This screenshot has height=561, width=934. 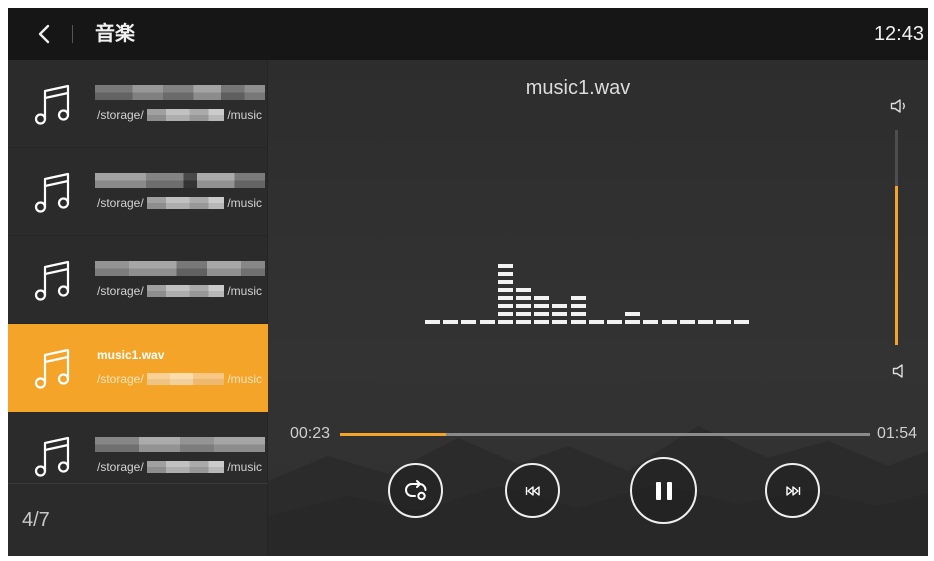 What do you see at coordinates (590, 294) in the screenshot?
I see `equalizer-visualizer` at bounding box center [590, 294].